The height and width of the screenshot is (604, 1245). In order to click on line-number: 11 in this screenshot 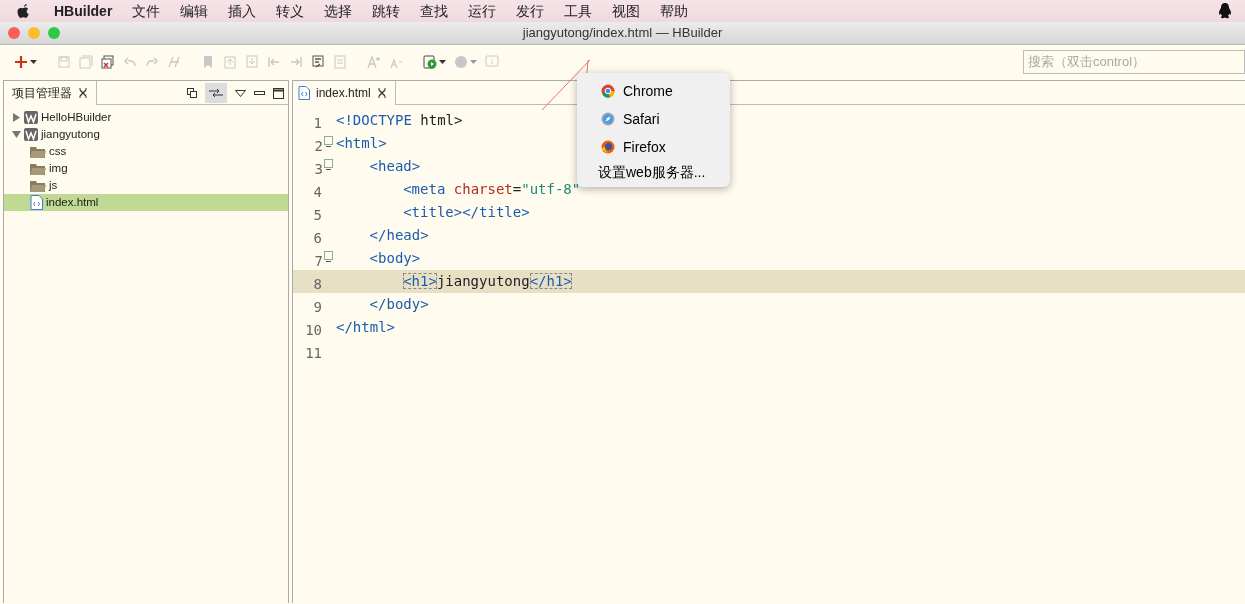, I will do `click(313, 353)`.